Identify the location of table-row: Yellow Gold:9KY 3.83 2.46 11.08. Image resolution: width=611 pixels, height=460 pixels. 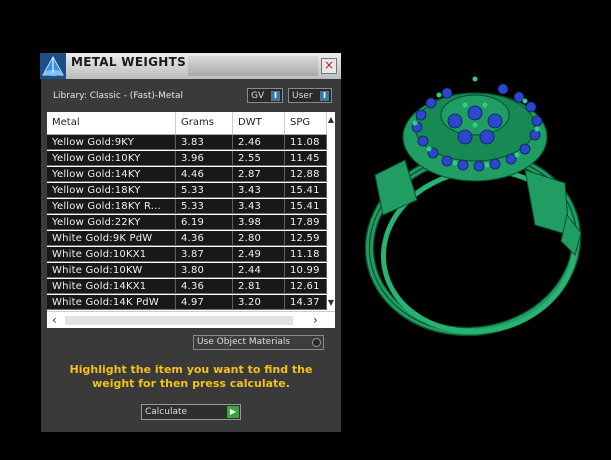
(187, 142).